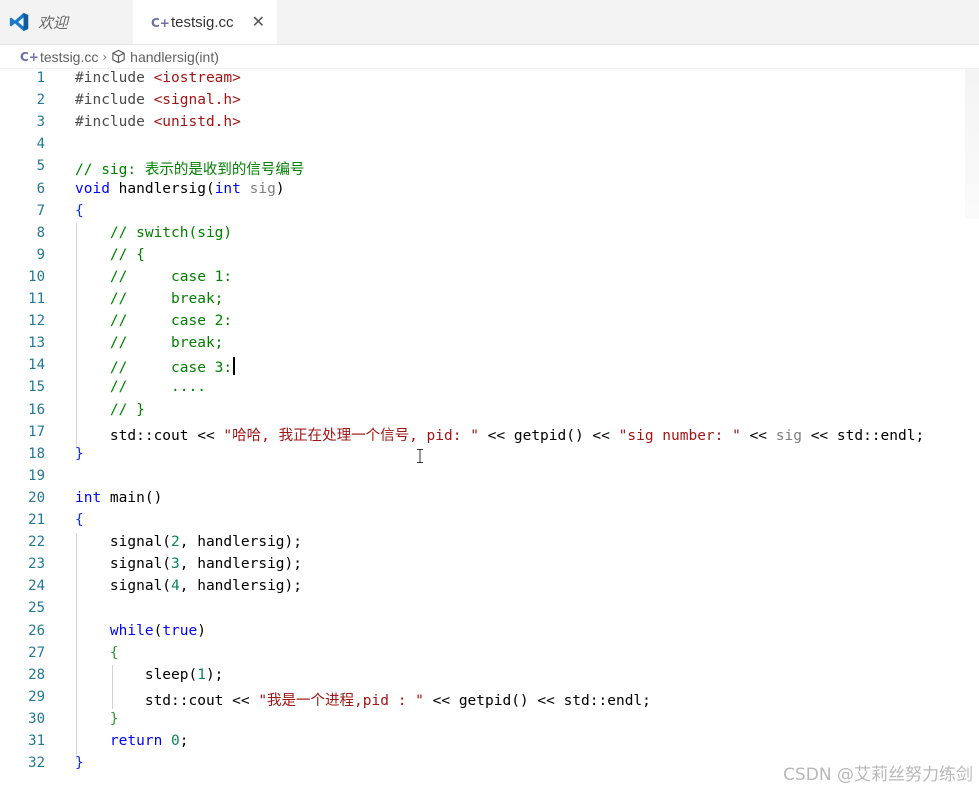  What do you see at coordinates (489, 633) in the screenshot?
I see `code-line: 26 while(true)` at bounding box center [489, 633].